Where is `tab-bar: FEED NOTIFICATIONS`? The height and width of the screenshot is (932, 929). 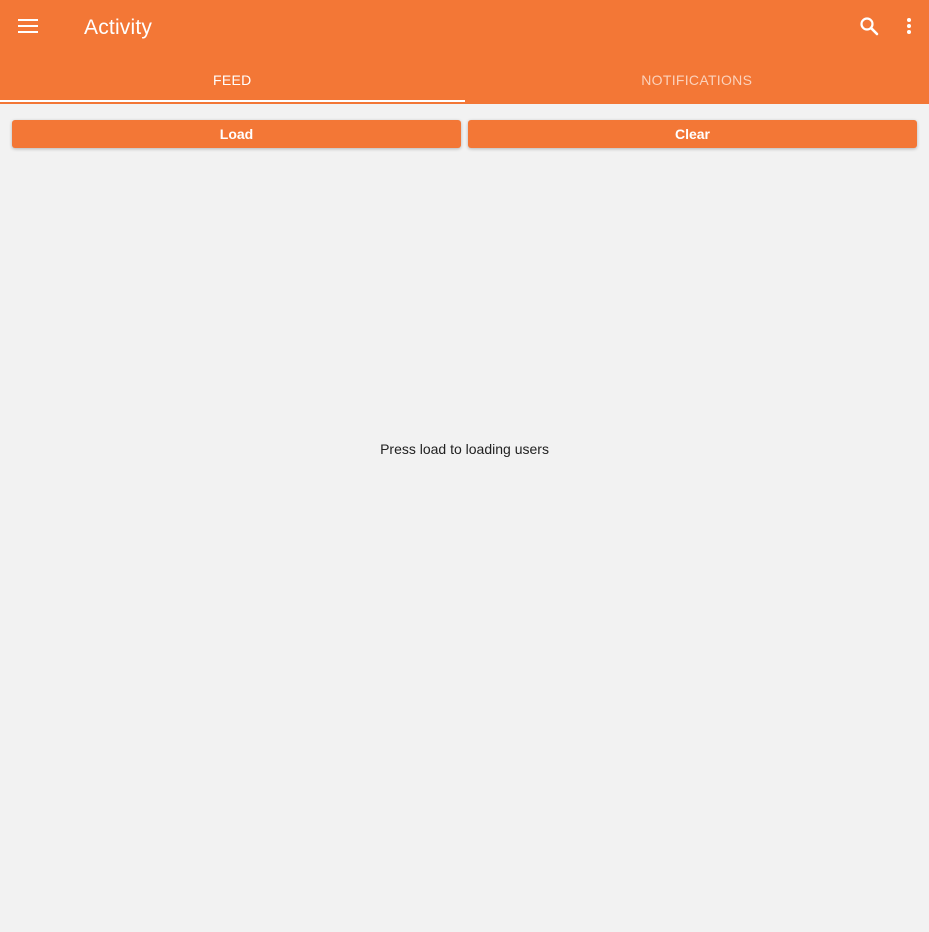
tab-bar: FEED NOTIFICATIONS is located at coordinates (464, 80).